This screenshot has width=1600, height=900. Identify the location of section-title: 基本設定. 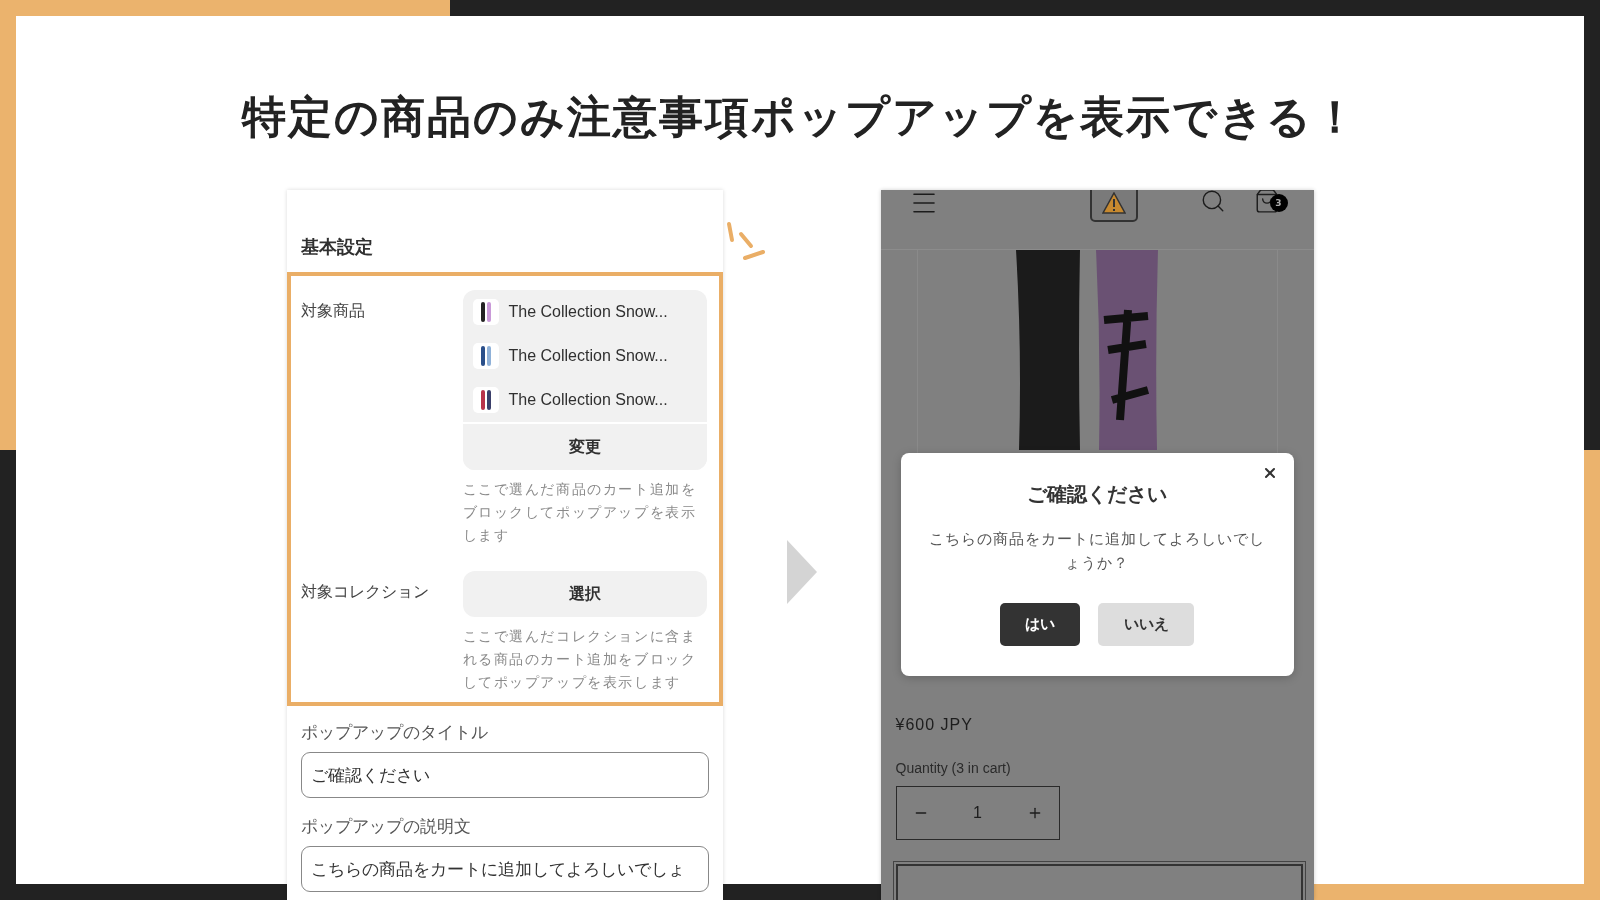
(336, 247).